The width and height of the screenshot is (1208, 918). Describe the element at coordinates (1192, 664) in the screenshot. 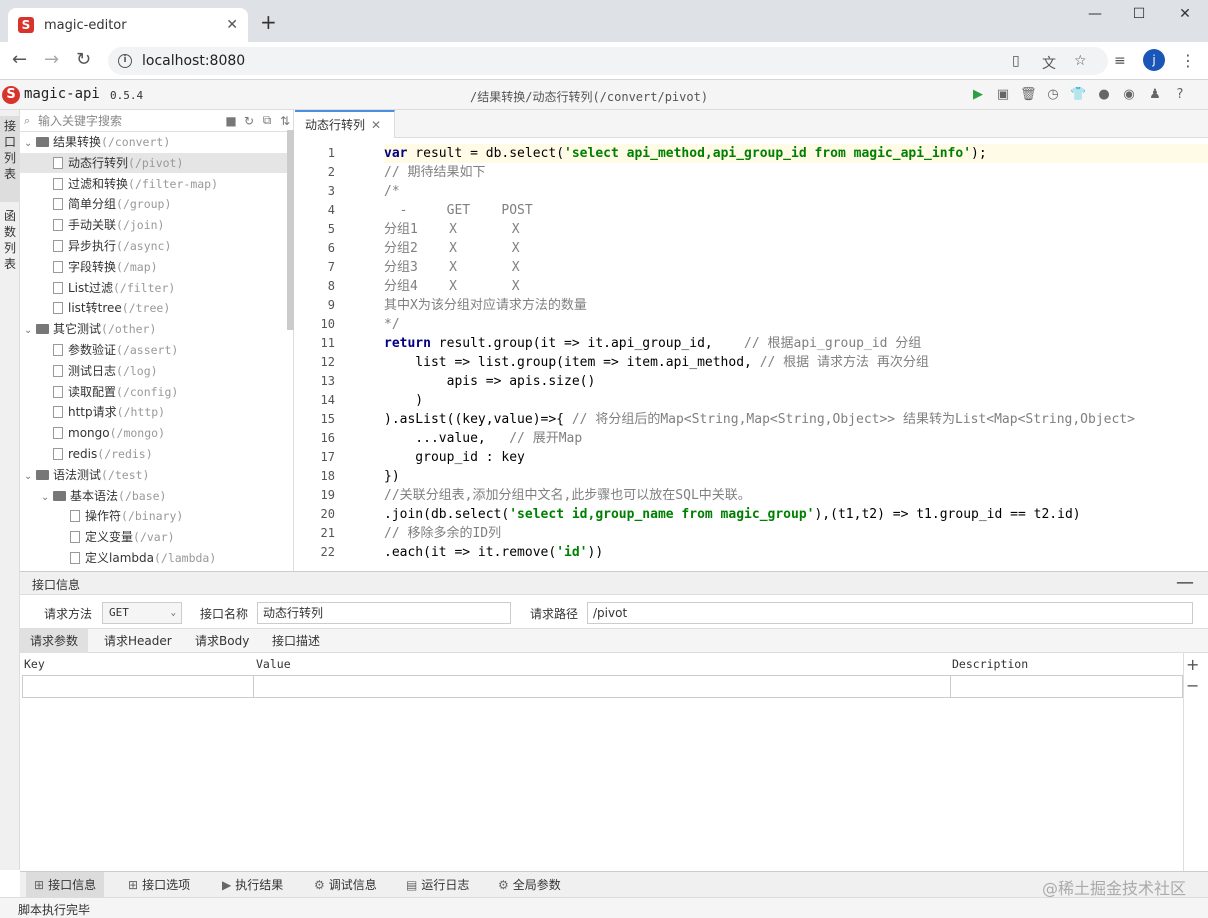

I see `add-param-icon: +` at that location.